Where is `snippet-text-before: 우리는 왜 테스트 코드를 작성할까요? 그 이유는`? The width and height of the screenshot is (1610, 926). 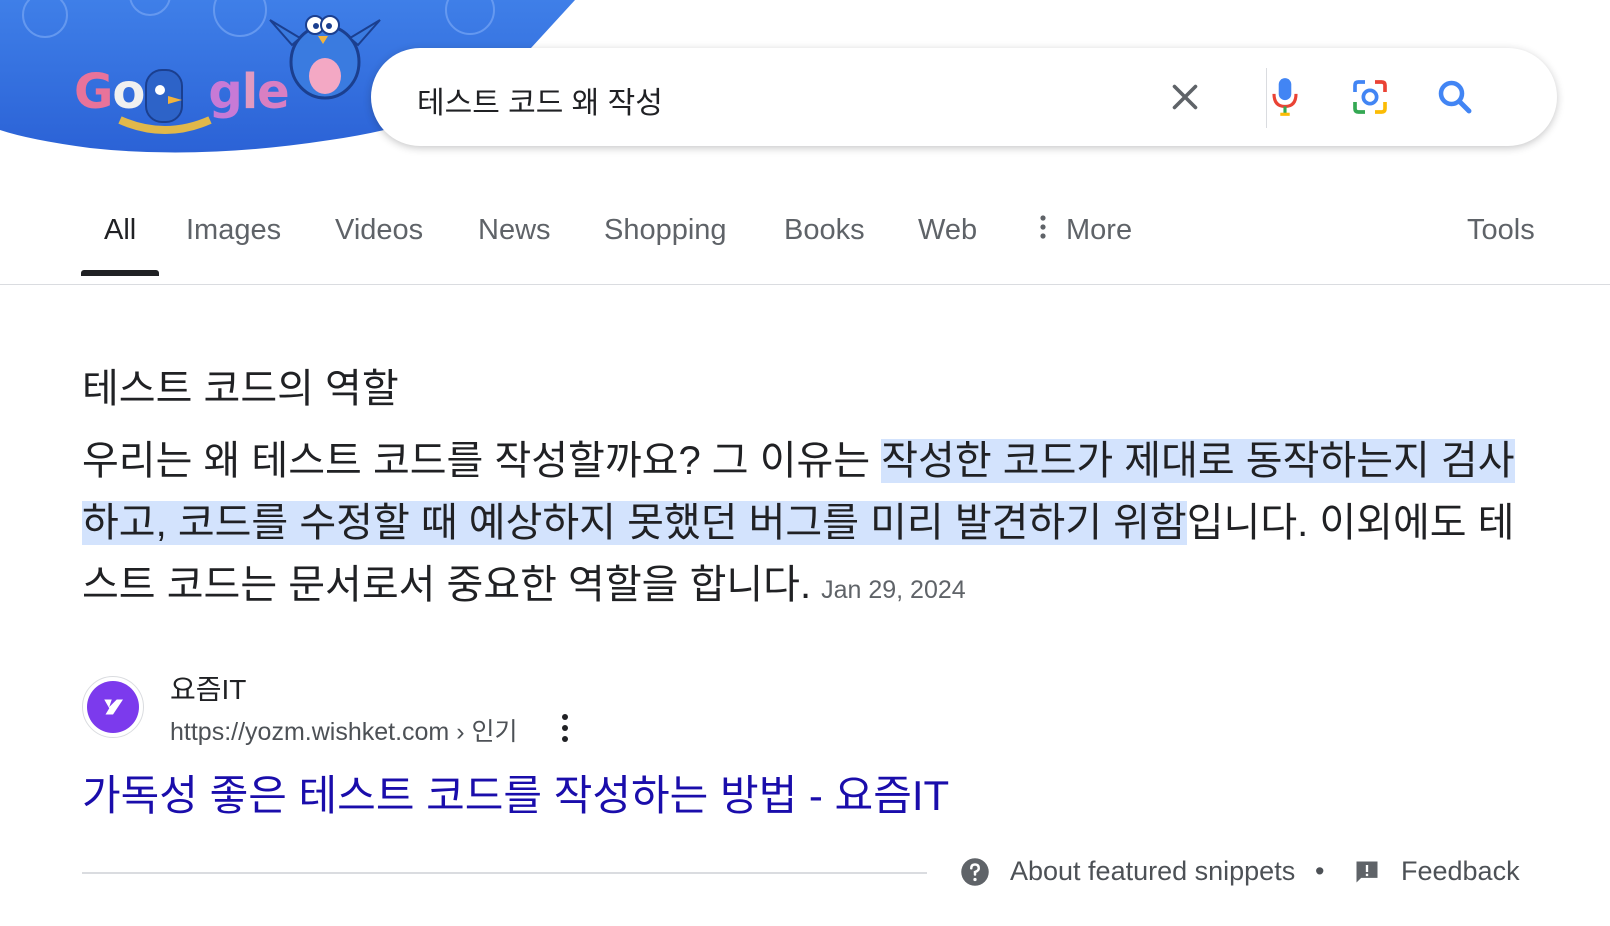
snippet-text-before: 우리는 왜 테스트 코드를 작성할까요? 그 이유는 is located at coordinates (482, 461).